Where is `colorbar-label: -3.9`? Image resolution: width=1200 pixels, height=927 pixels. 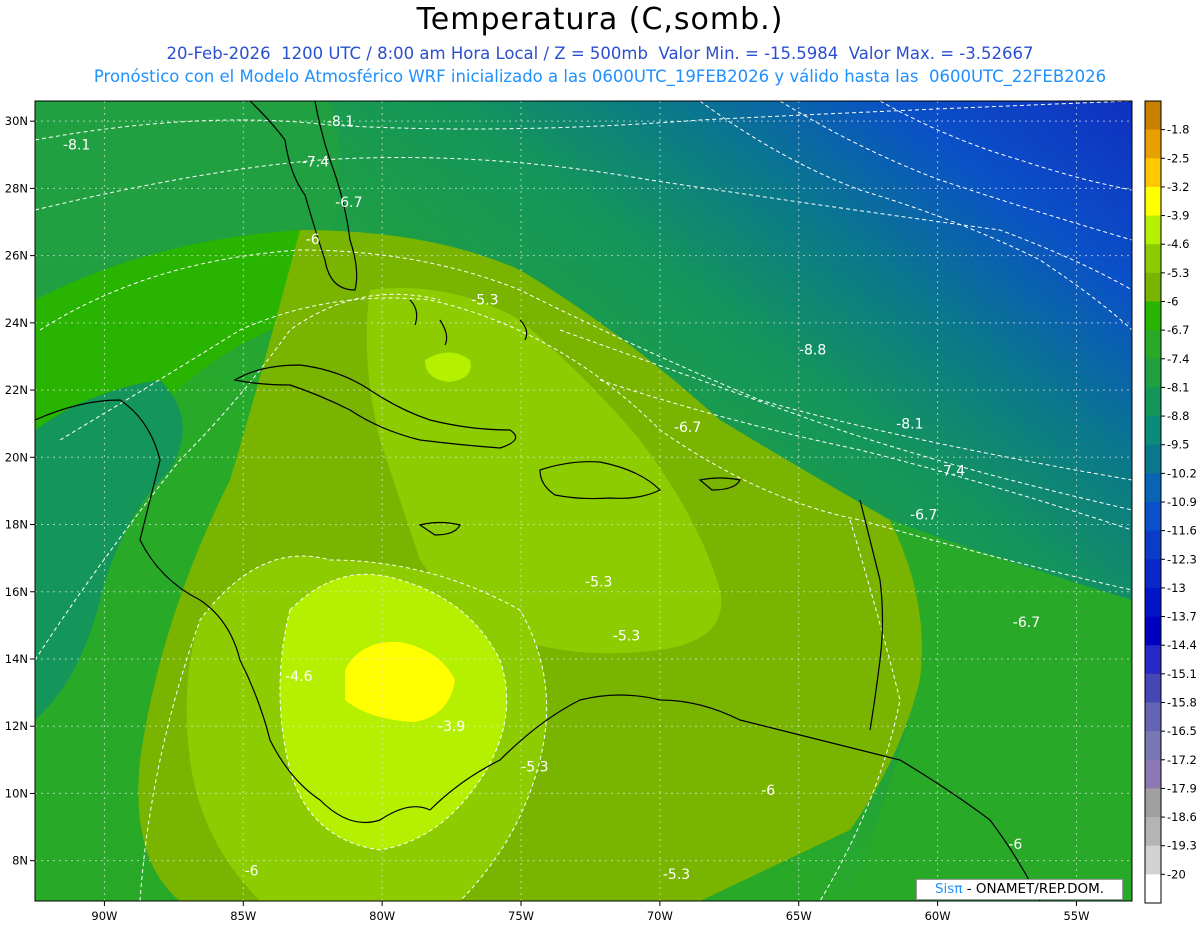
colorbar-label: -3.9 is located at coordinates (1178, 216).